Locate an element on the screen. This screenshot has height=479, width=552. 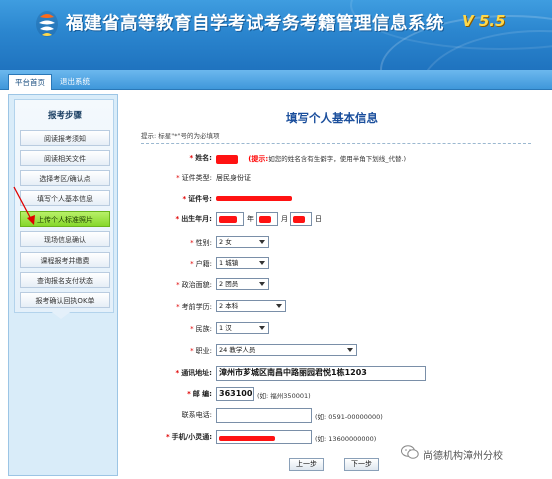
row-name: * 姓名: (提示:如您的姓名含有生僻字，使用半角下划线_代替.) is located at coordinates (340, 158).